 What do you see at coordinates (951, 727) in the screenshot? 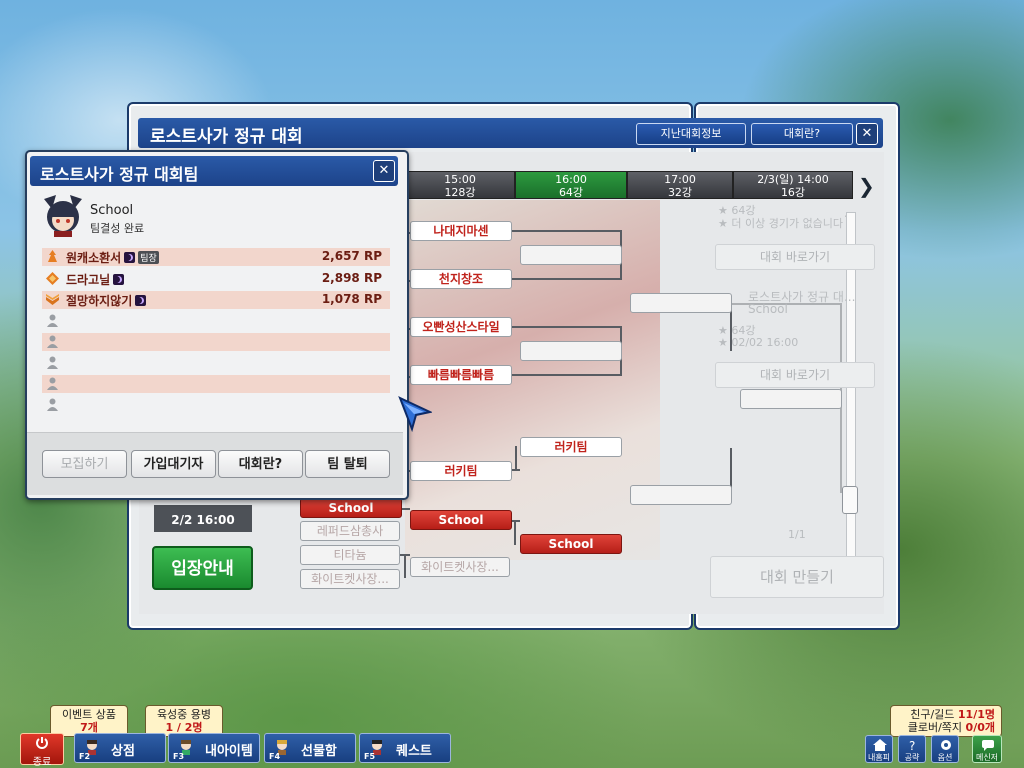
I see `clover-note-line: 클로버/쪽지 0/0개` at bounding box center [951, 727].